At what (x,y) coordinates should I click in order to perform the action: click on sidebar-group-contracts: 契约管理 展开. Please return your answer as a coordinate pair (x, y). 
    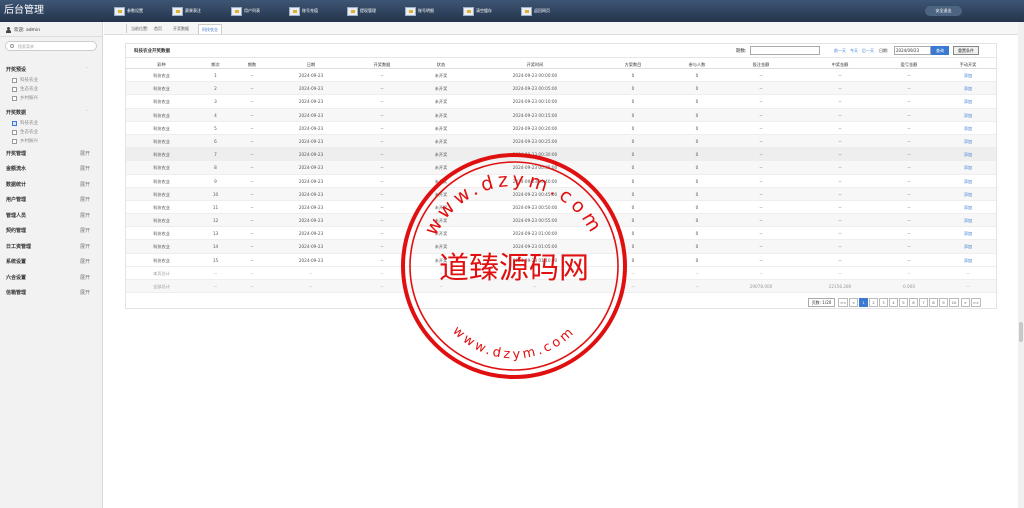
    Looking at the image, I should click on (50, 230).